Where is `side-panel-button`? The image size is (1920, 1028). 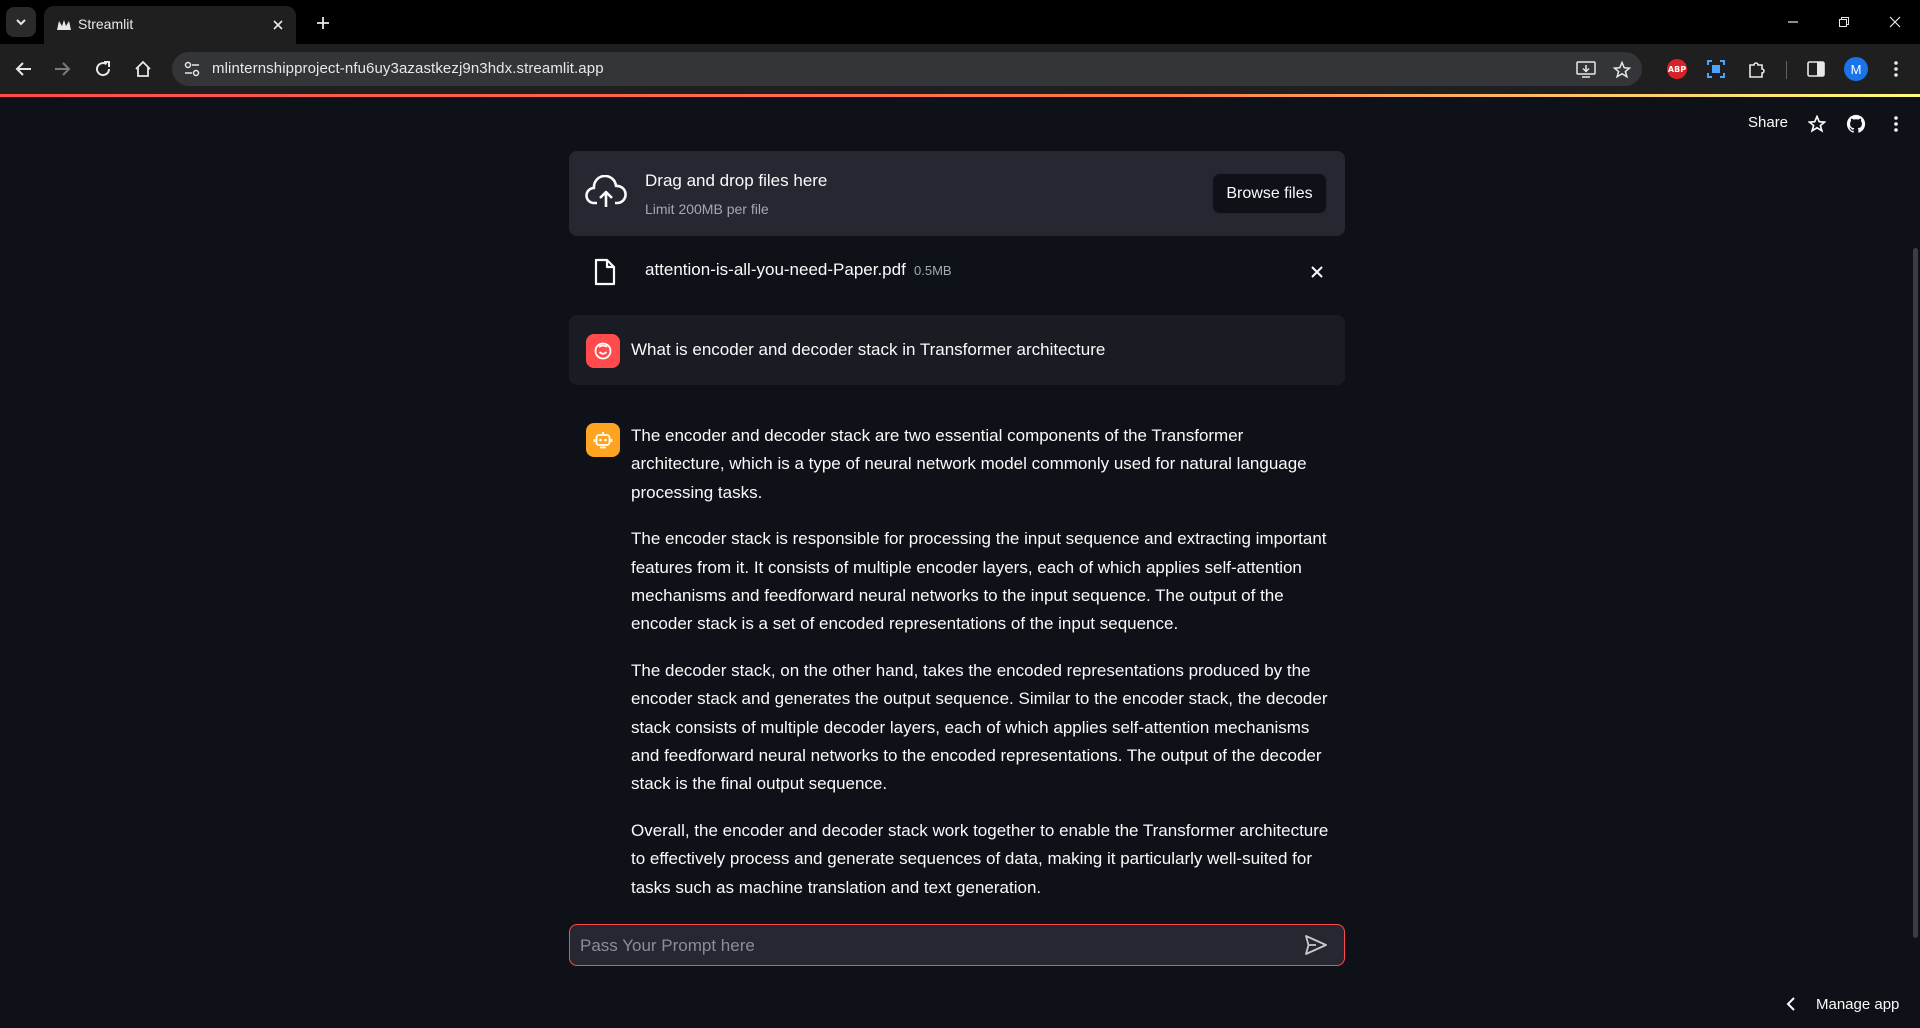 side-panel-button is located at coordinates (1816, 69).